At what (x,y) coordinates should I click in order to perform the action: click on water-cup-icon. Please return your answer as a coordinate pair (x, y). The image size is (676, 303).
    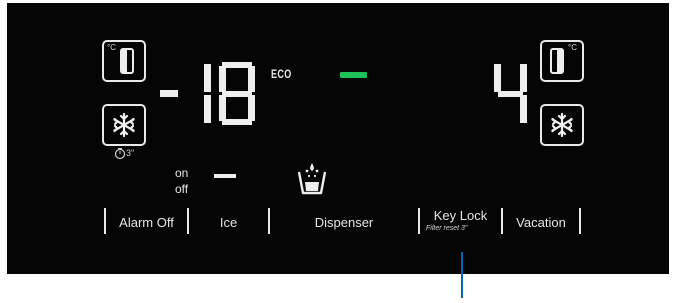
    Looking at the image, I should click on (312, 179).